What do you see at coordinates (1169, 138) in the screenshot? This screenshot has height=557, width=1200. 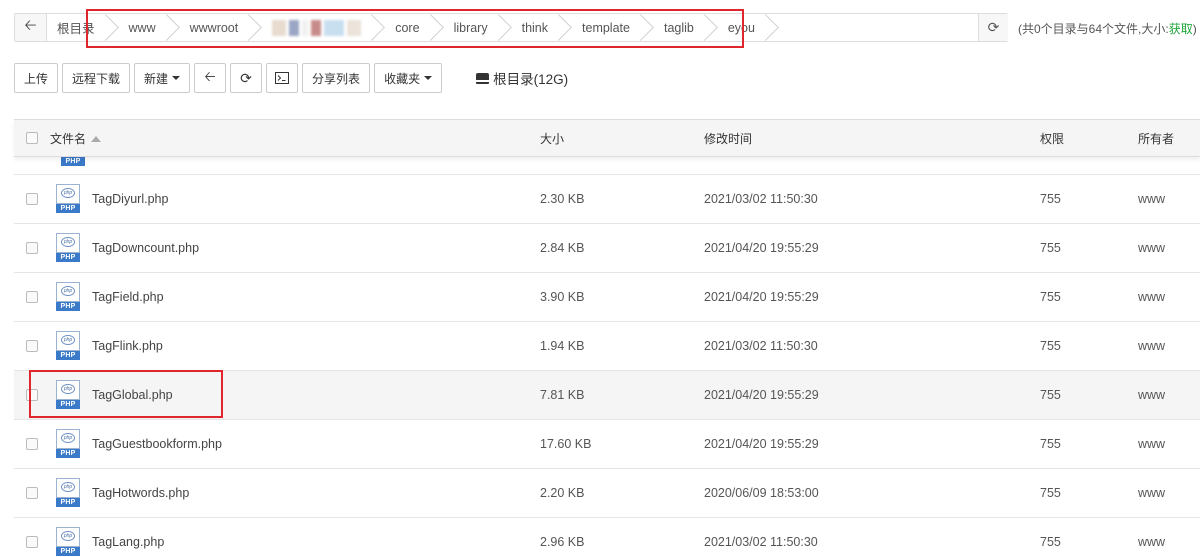 I see `column-header-owner: 所有者` at bounding box center [1169, 138].